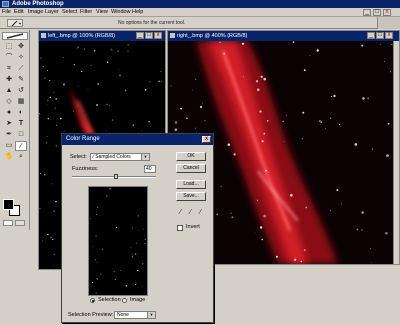 Image resolution: width=400 pixels, height=325 pixels. Describe the element at coordinates (21, 58) in the screenshot. I see `magic-wand-icon: ✧` at that location.